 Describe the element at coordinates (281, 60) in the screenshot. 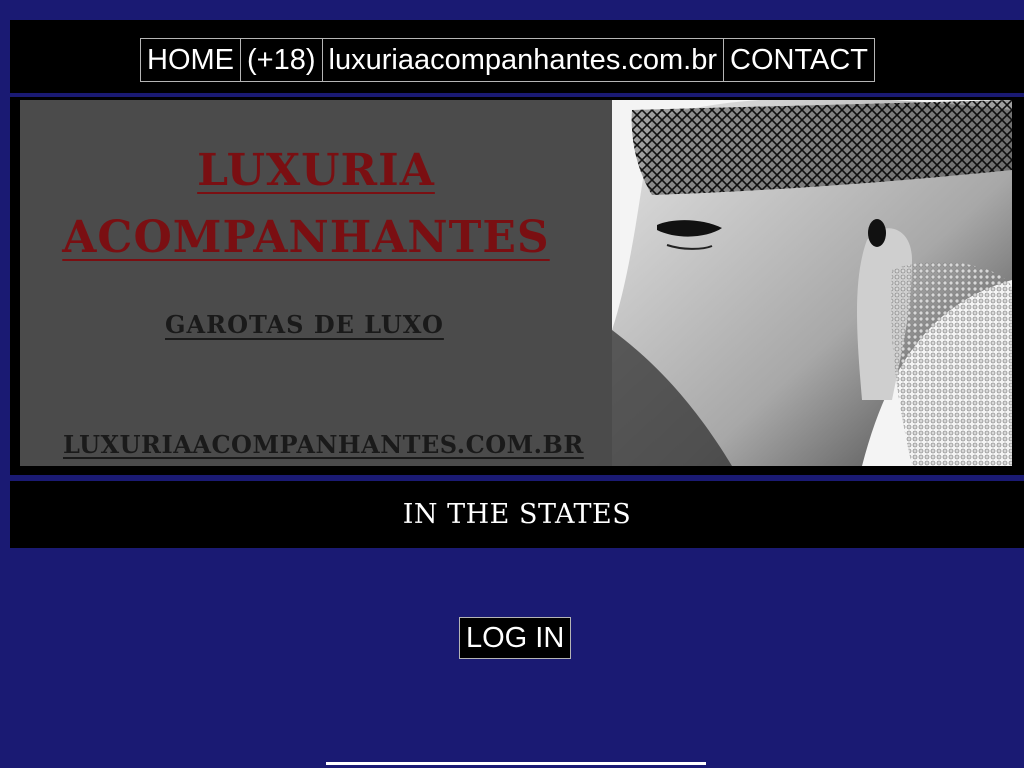

I see `nav-age-link: (+18)` at that location.